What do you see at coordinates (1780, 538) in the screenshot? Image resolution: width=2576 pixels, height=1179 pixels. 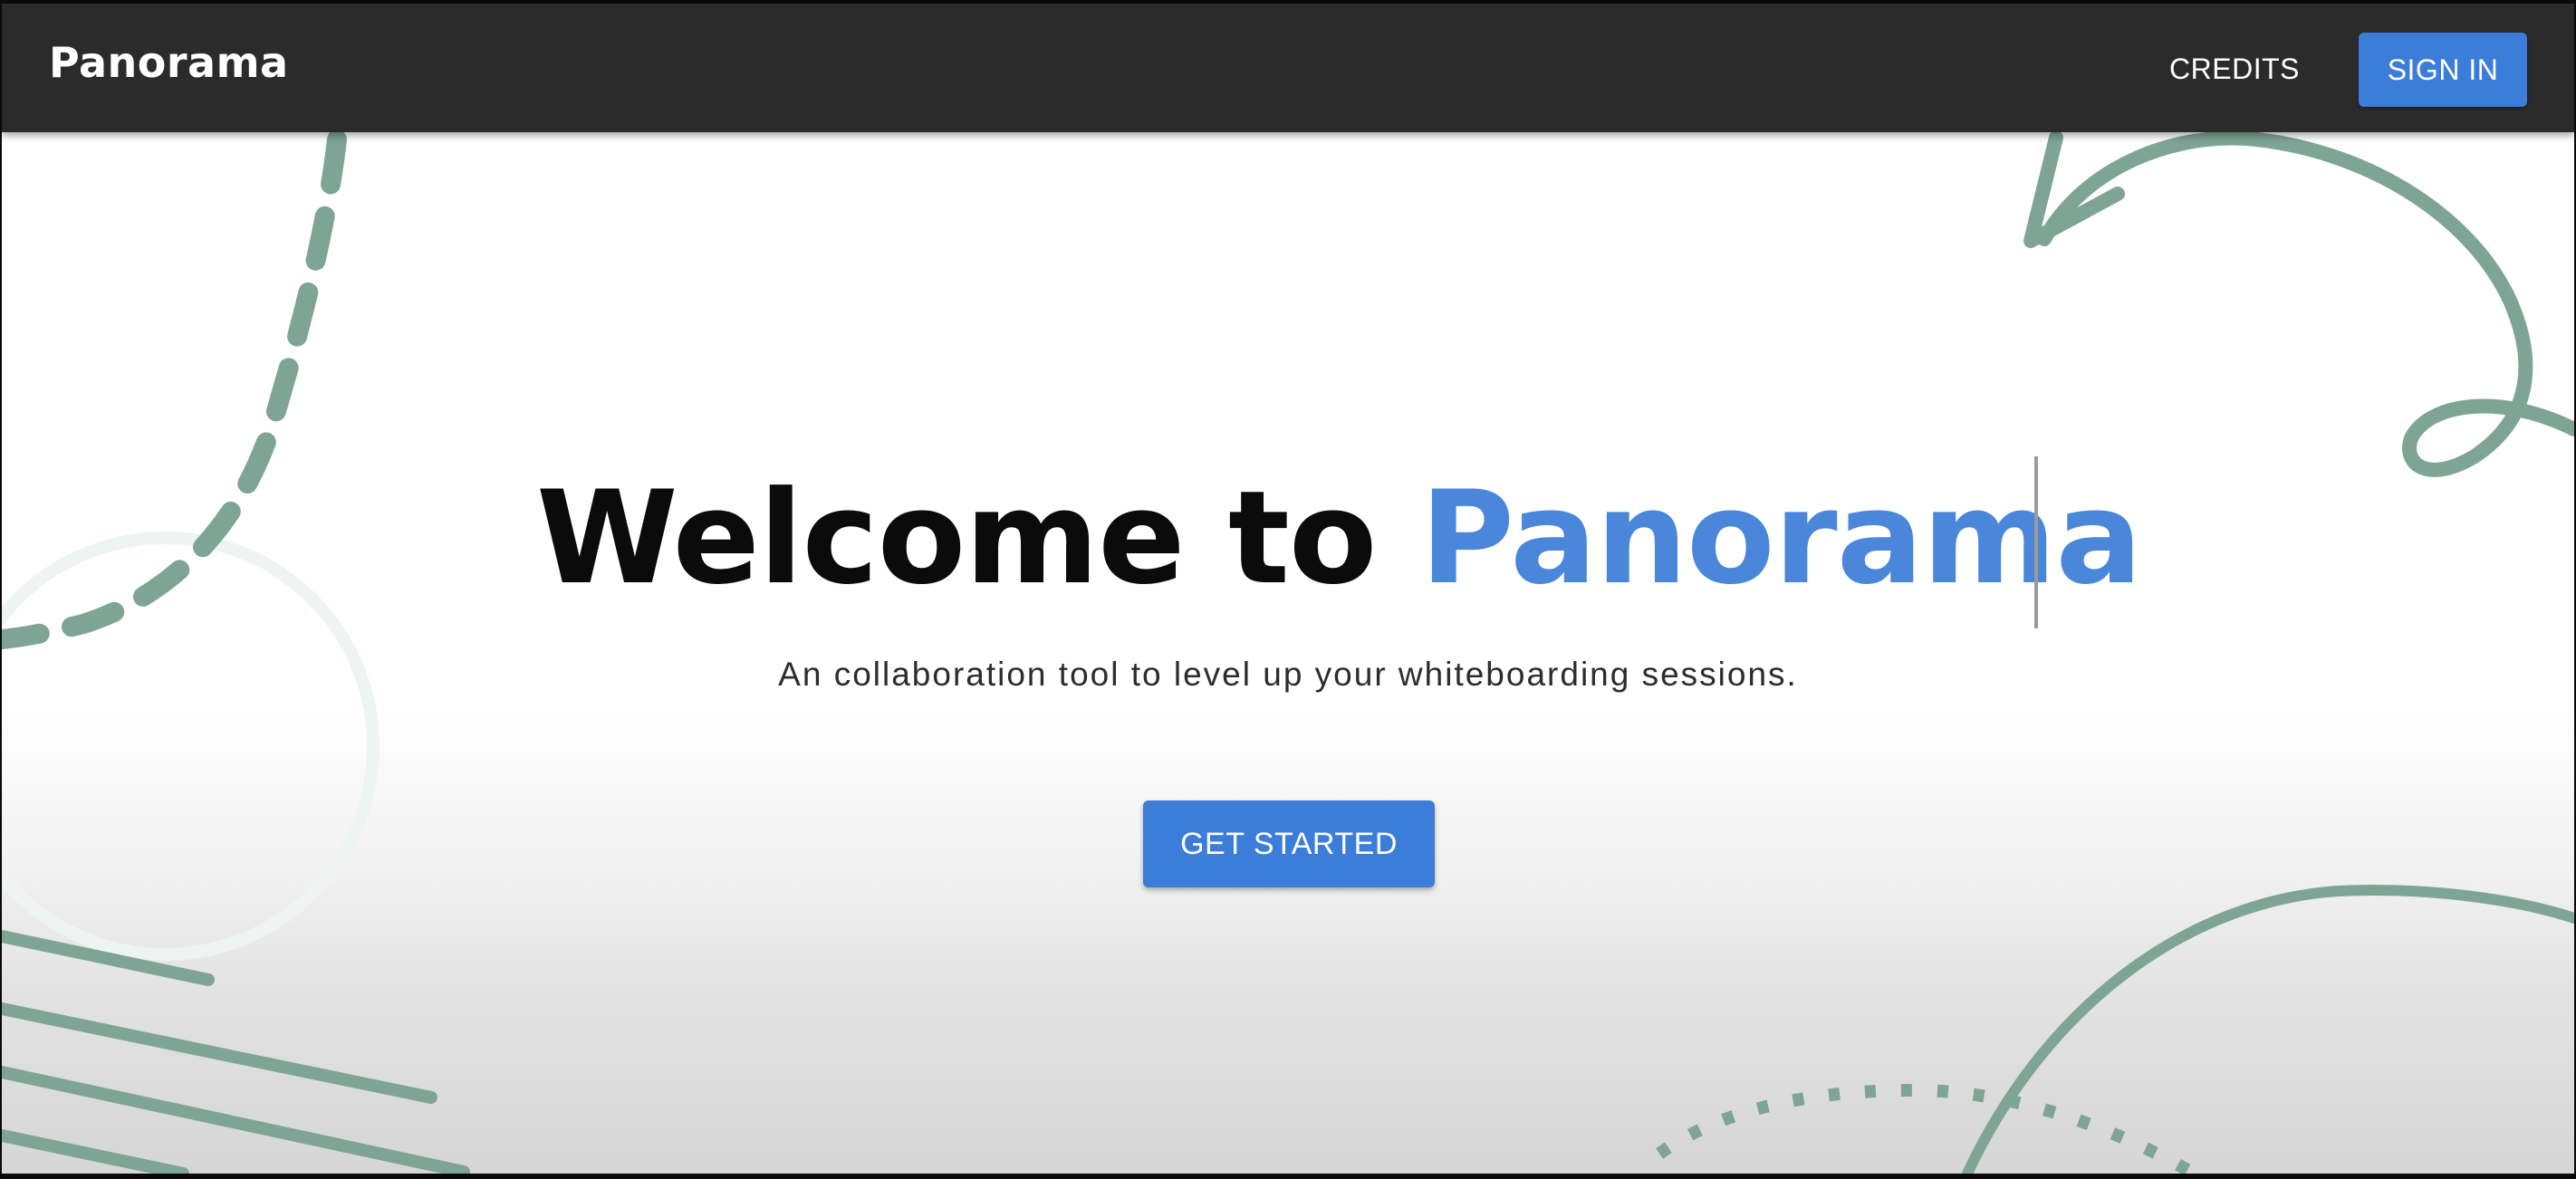 I see `hero-title-accent: Panorama` at bounding box center [1780, 538].